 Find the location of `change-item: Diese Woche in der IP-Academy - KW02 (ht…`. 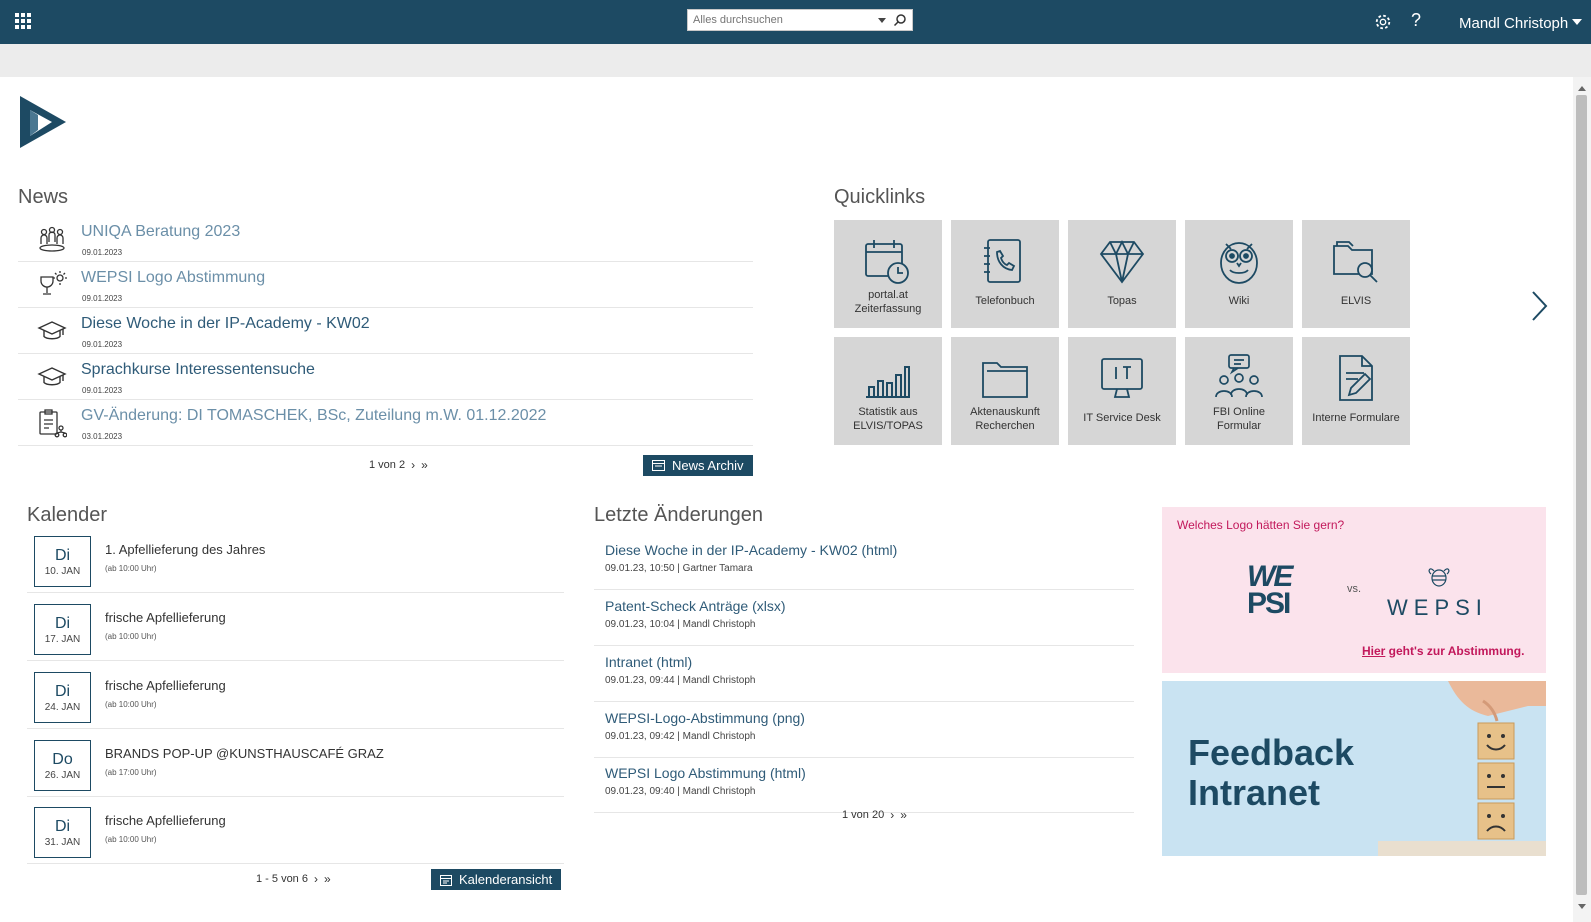

change-item: Diese Woche in der IP-Academy - KW02 (ht… is located at coordinates (864, 562).